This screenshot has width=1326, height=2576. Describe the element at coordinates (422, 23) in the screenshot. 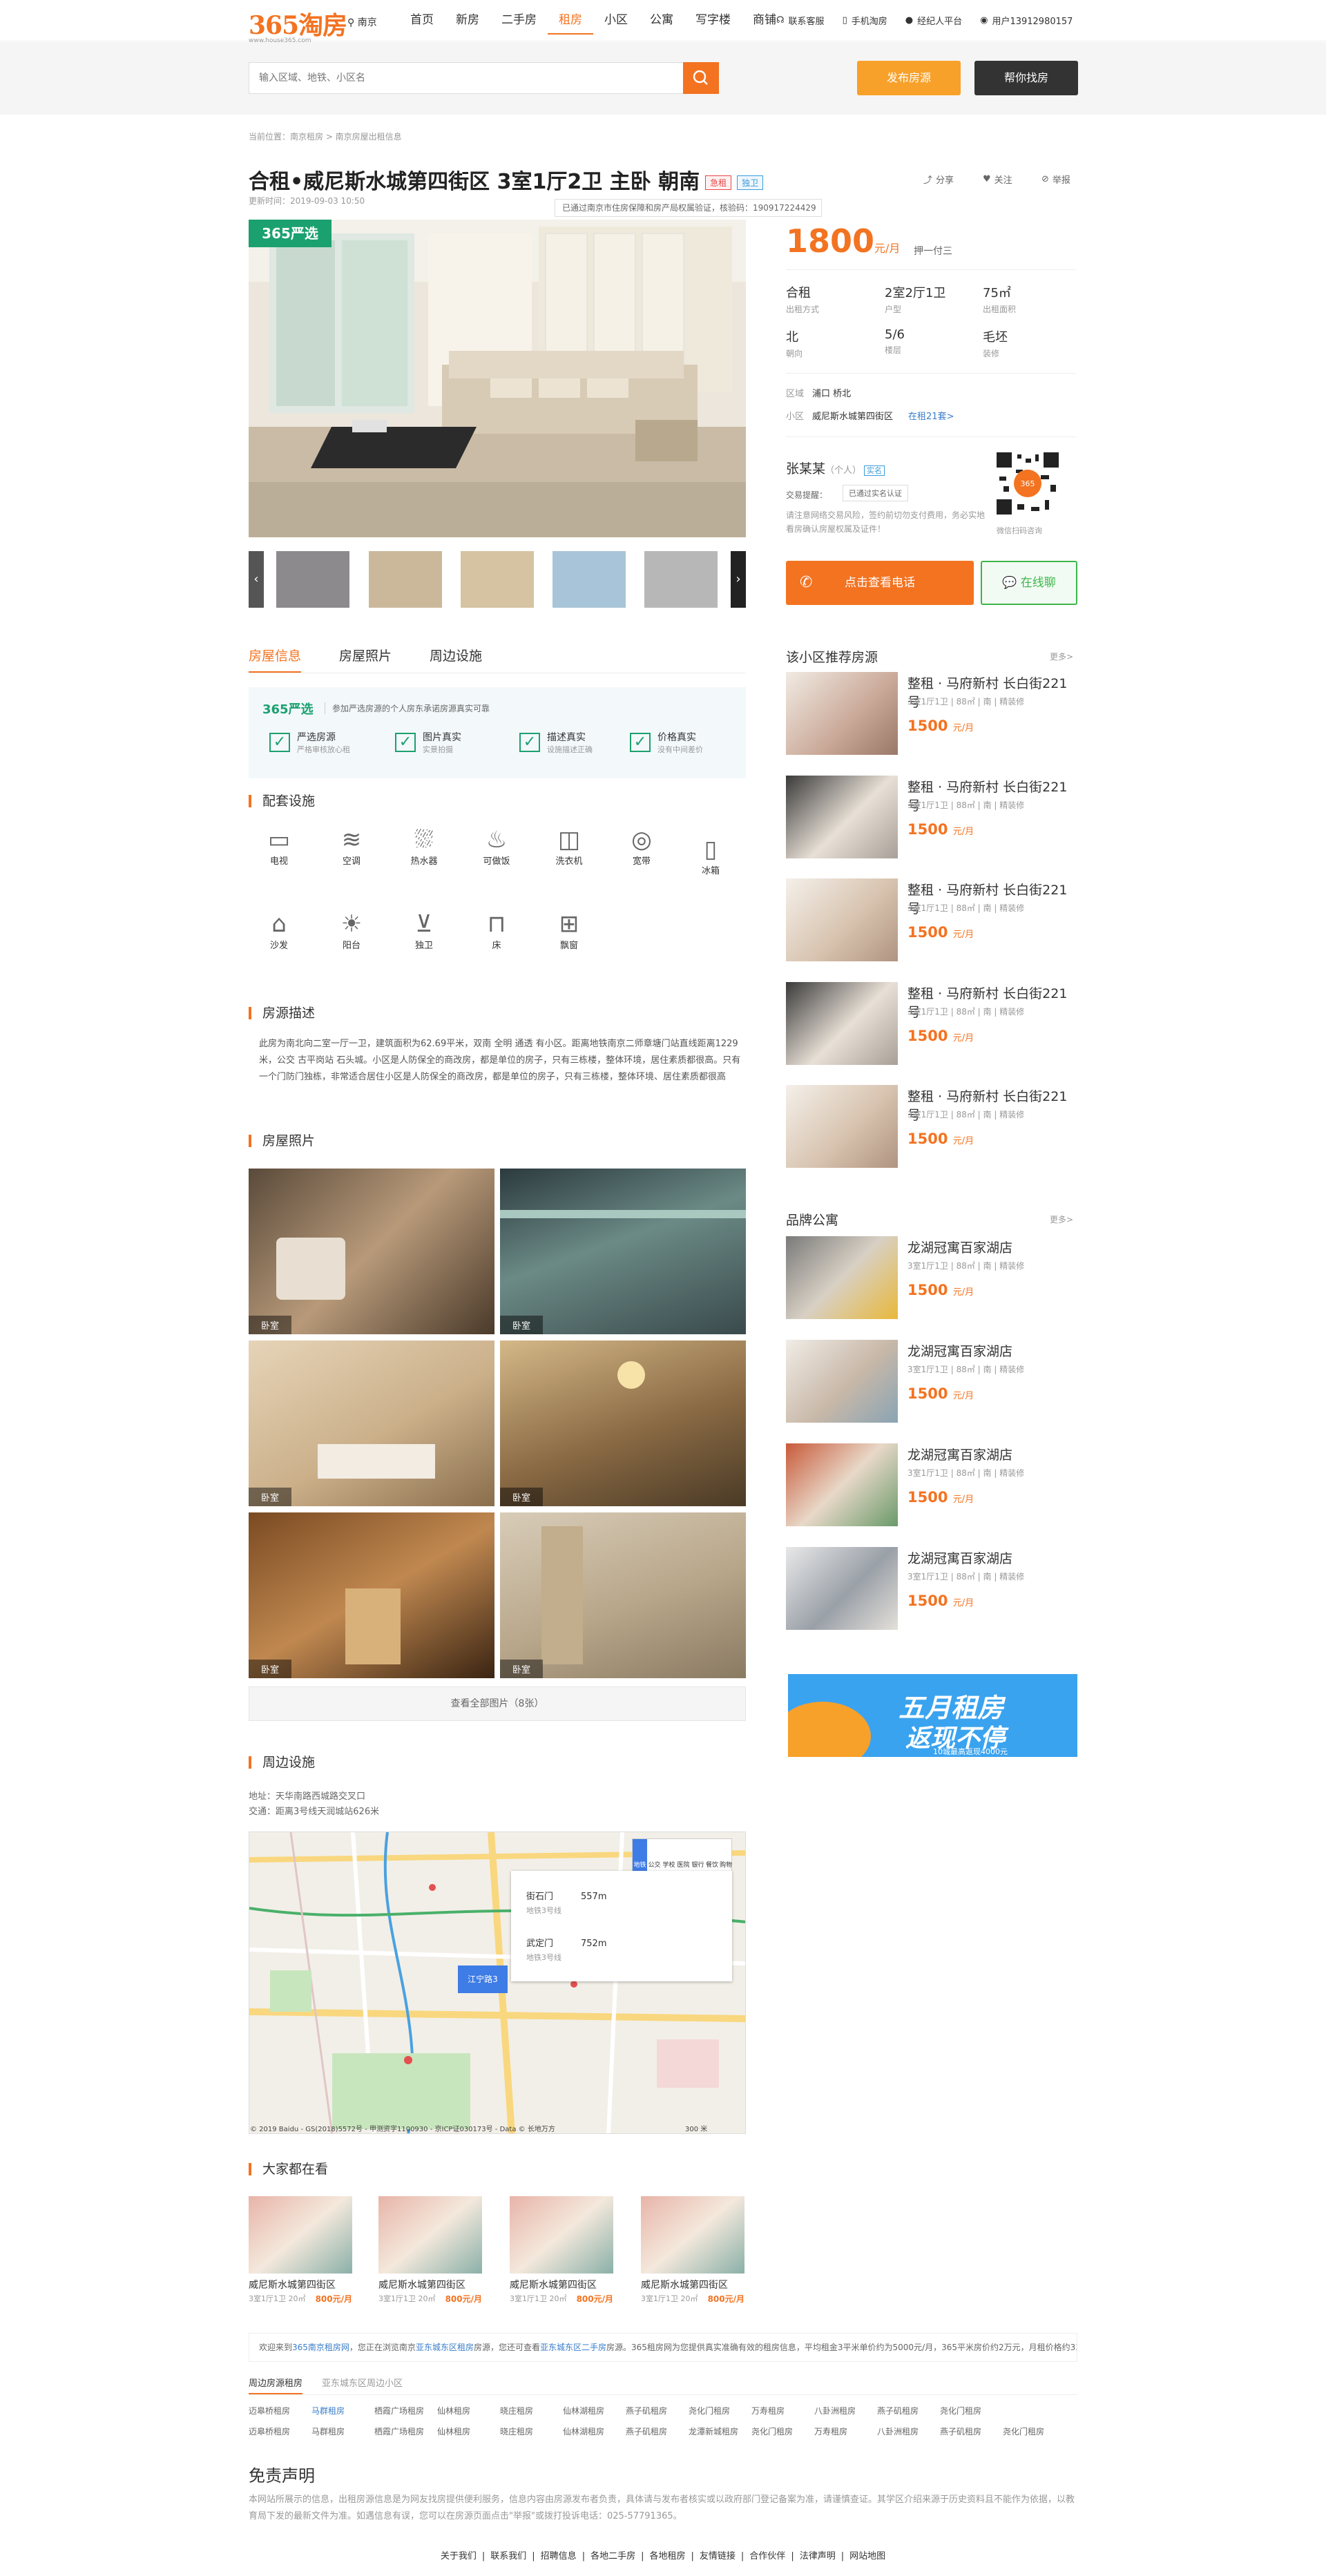

I see `nav-home: 首页` at that location.